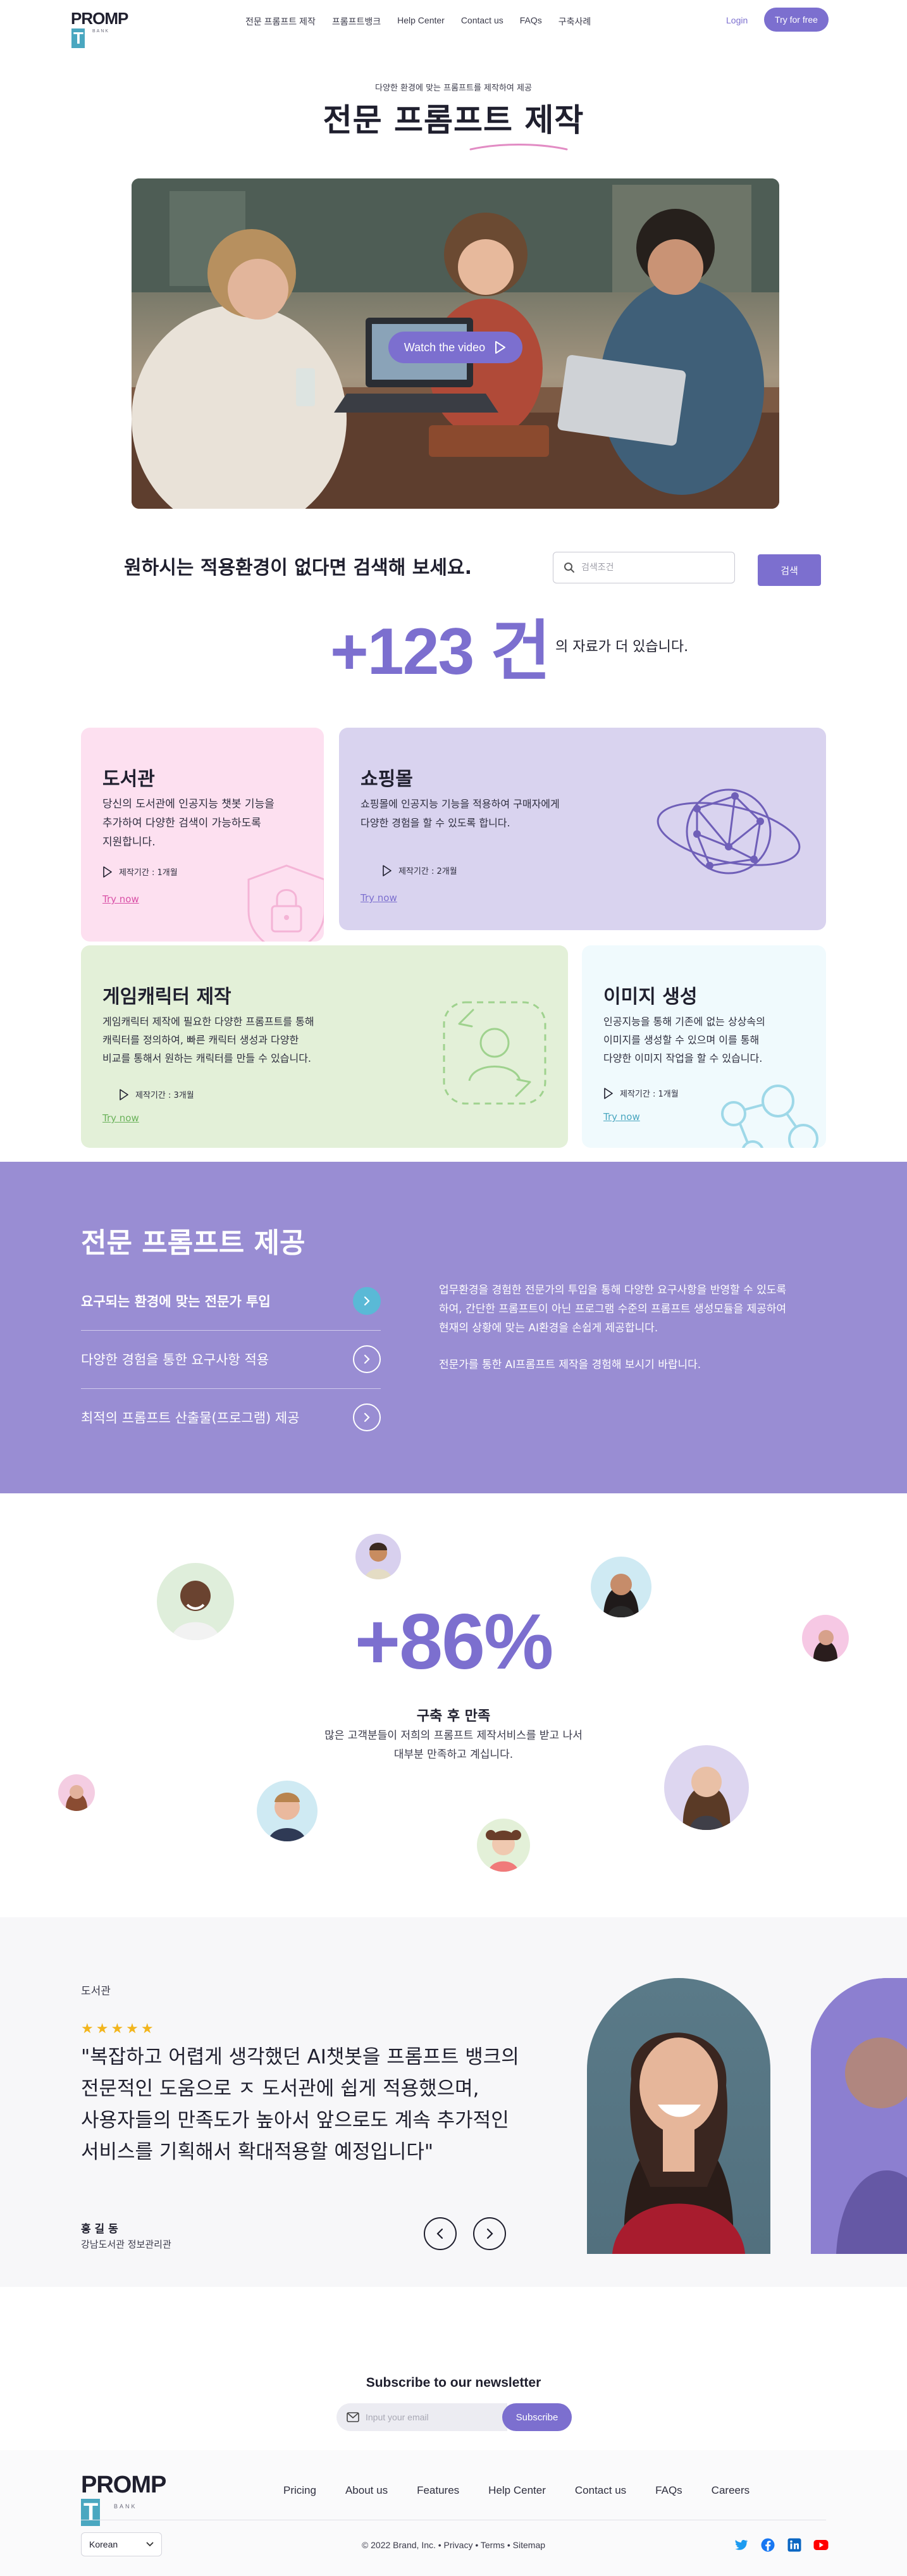 Image resolution: width=907 pixels, height=2576 pixels. I want to click on watch-video-label: Watch the video, so click(445, 347).